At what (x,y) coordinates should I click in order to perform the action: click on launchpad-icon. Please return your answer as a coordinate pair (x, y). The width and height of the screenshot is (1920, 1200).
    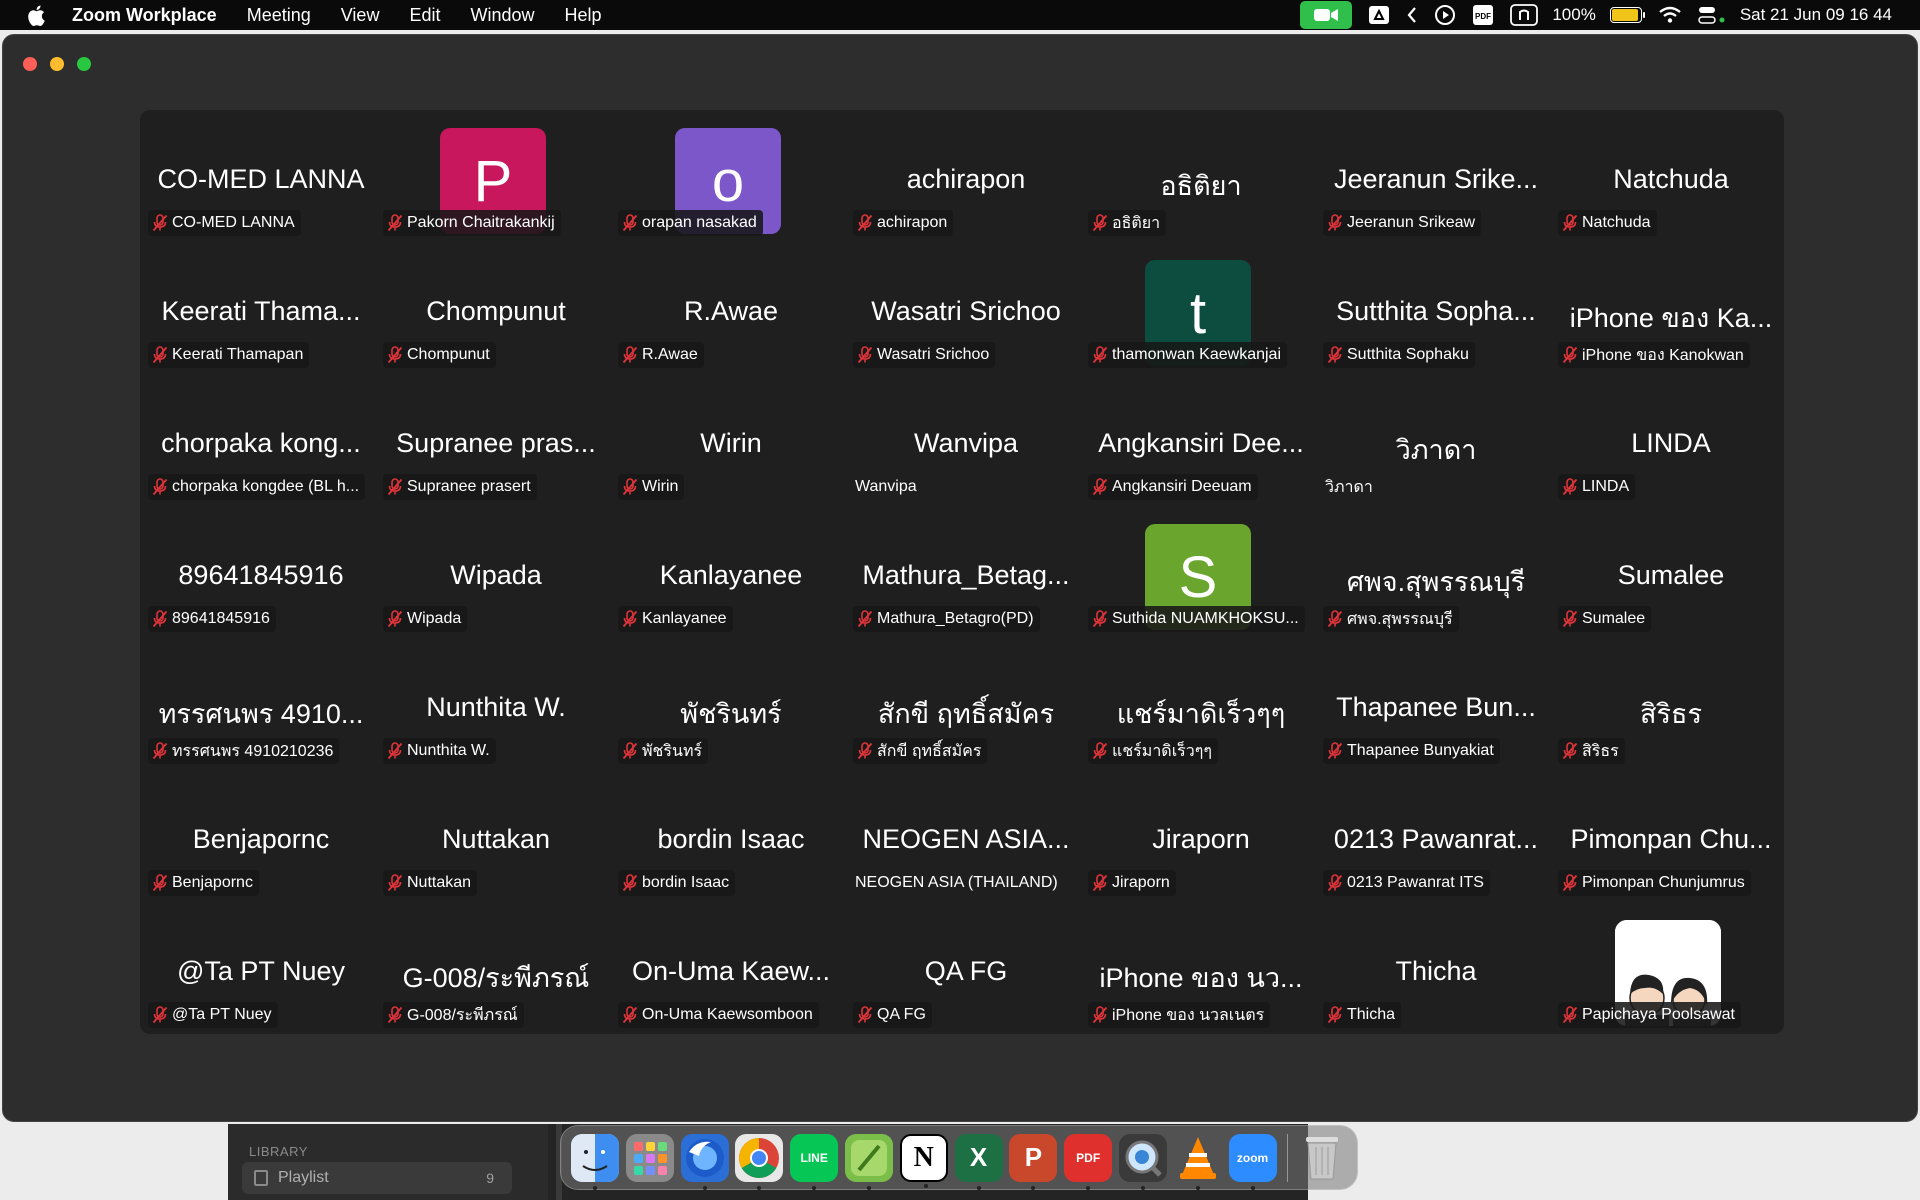
    Looking at the image, I should click on (649, 1157).